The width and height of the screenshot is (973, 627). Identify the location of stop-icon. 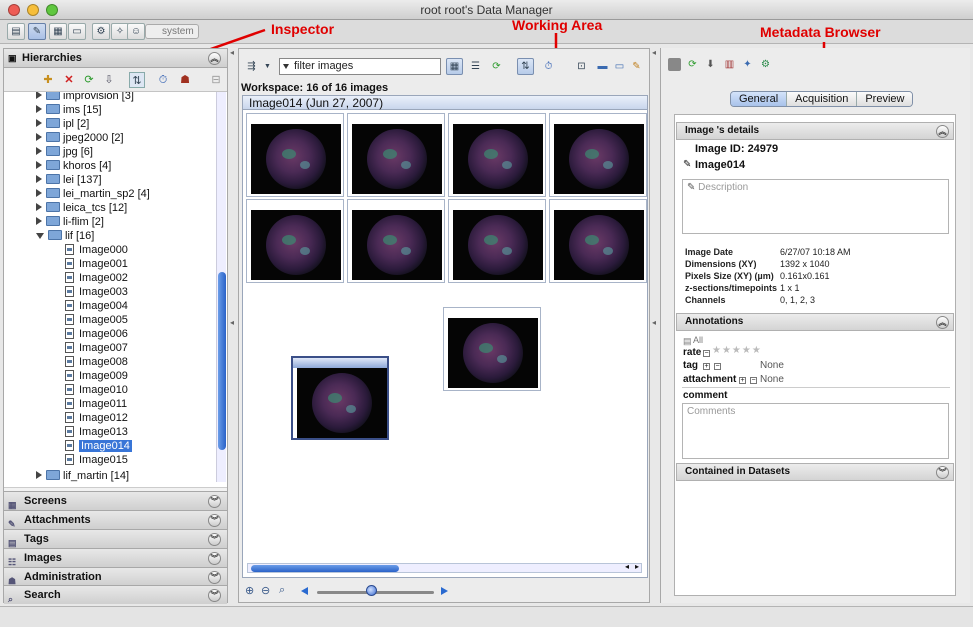
(674, 64).